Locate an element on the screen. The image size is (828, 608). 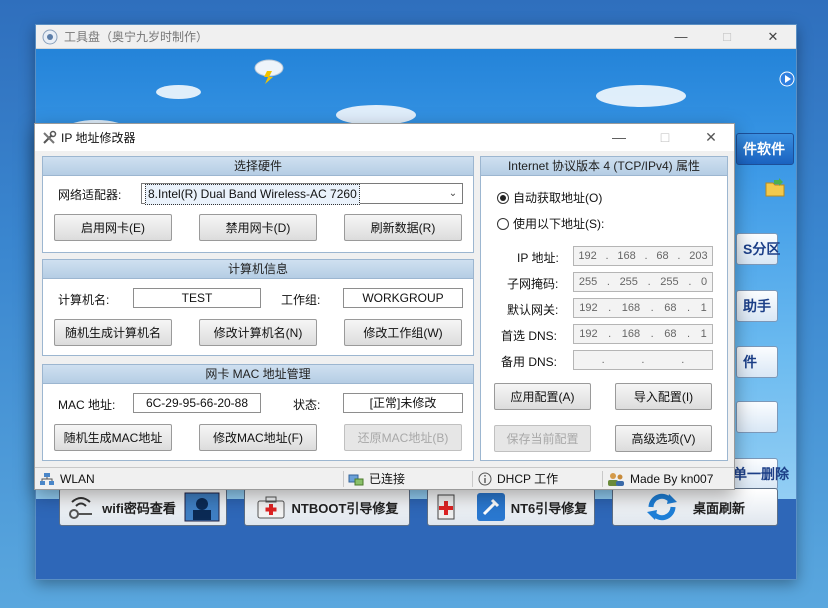
dialog-close-icon: ✕ is located at coordinates (711, 137).